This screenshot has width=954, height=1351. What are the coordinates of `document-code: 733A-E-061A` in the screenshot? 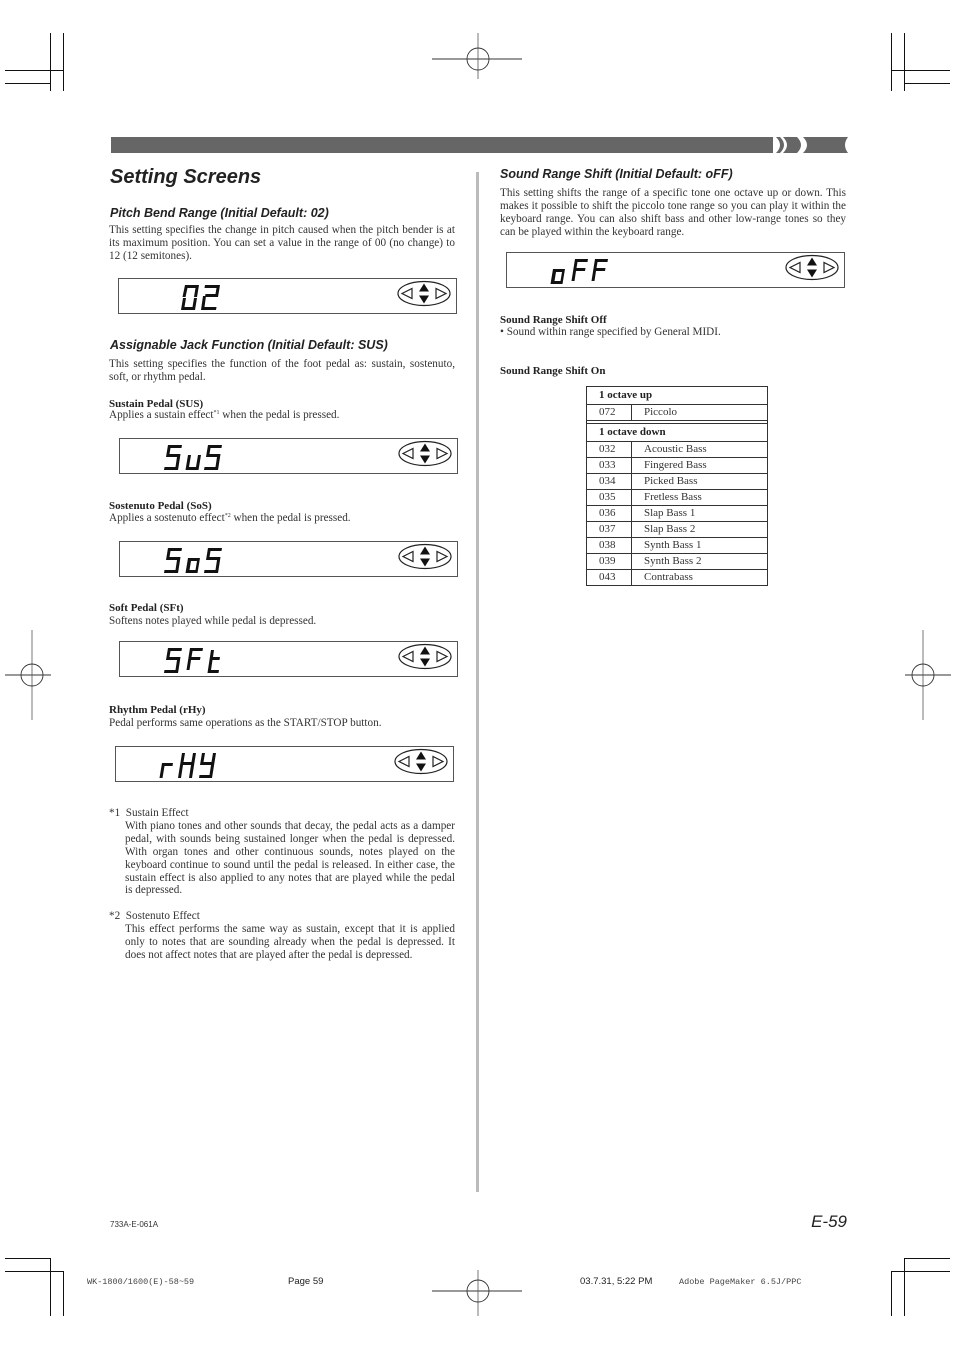 It's located at (134, 1224).